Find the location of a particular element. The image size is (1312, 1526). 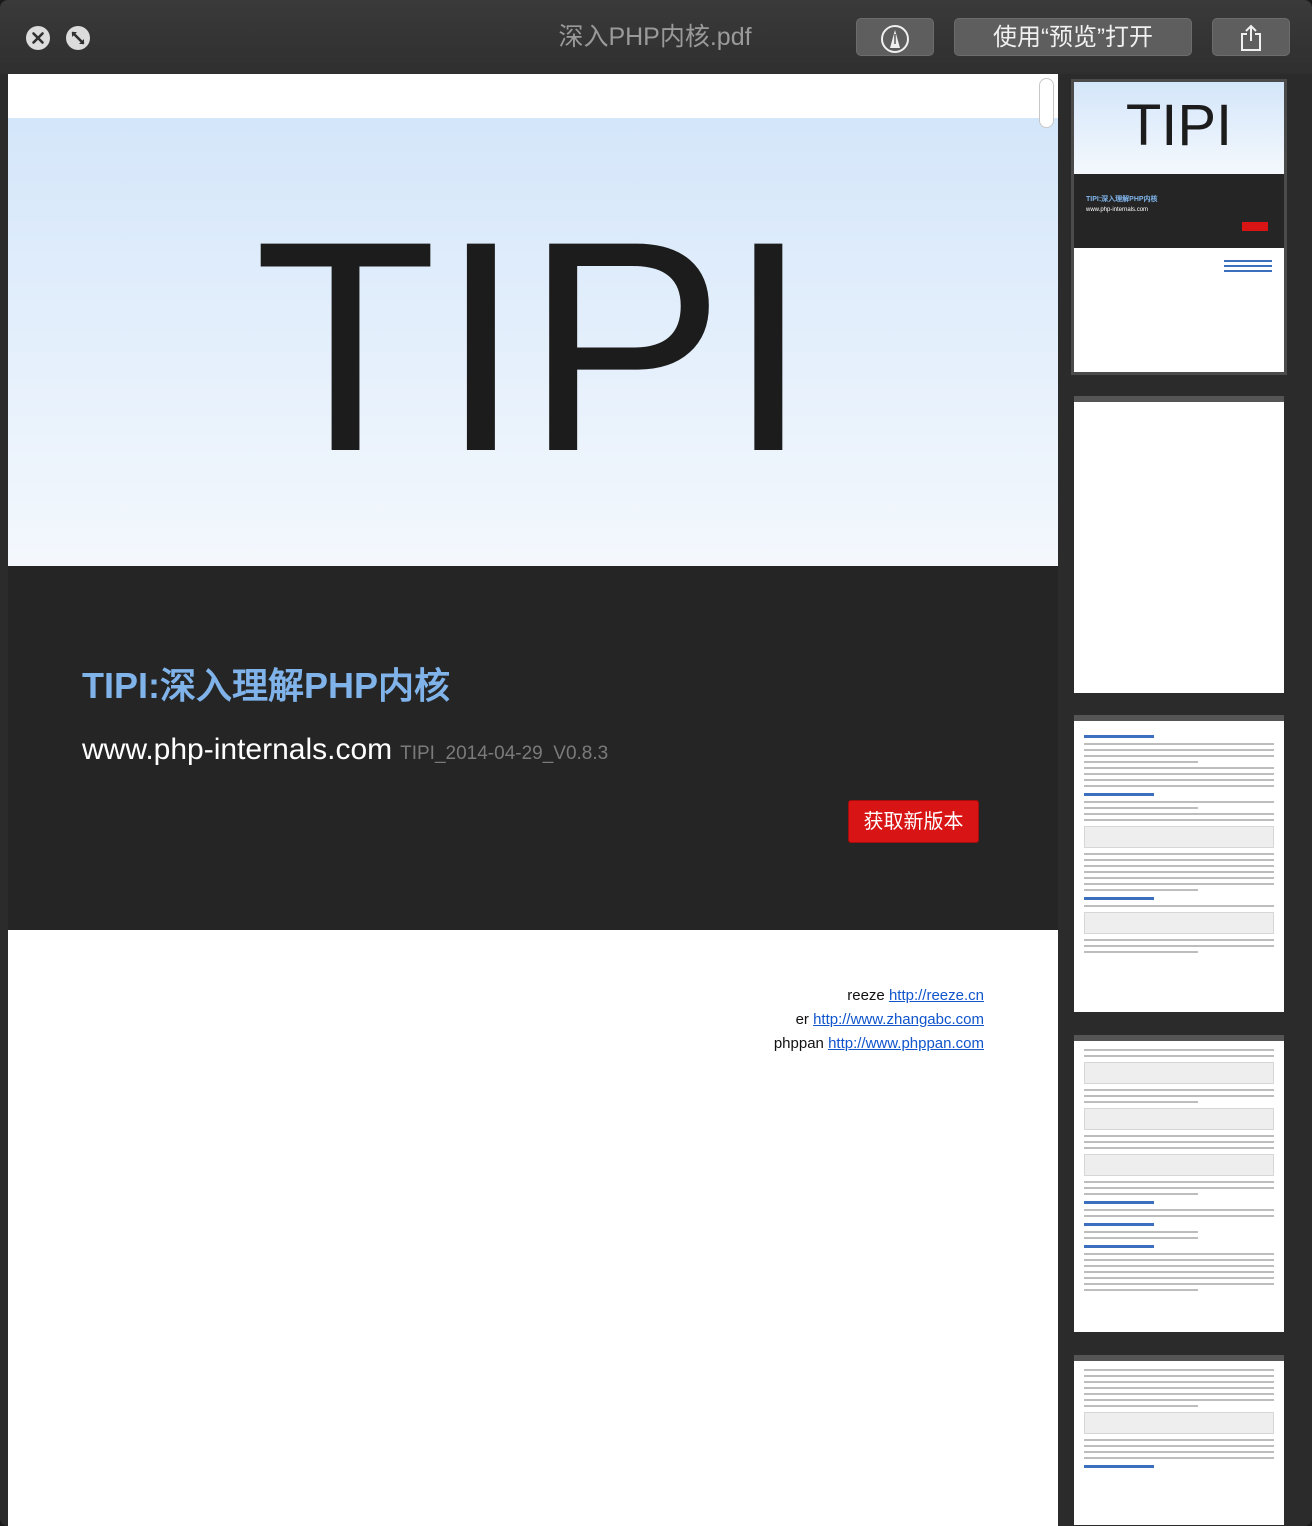

shrink-arrows-icon is located at coordinates (78, 38).